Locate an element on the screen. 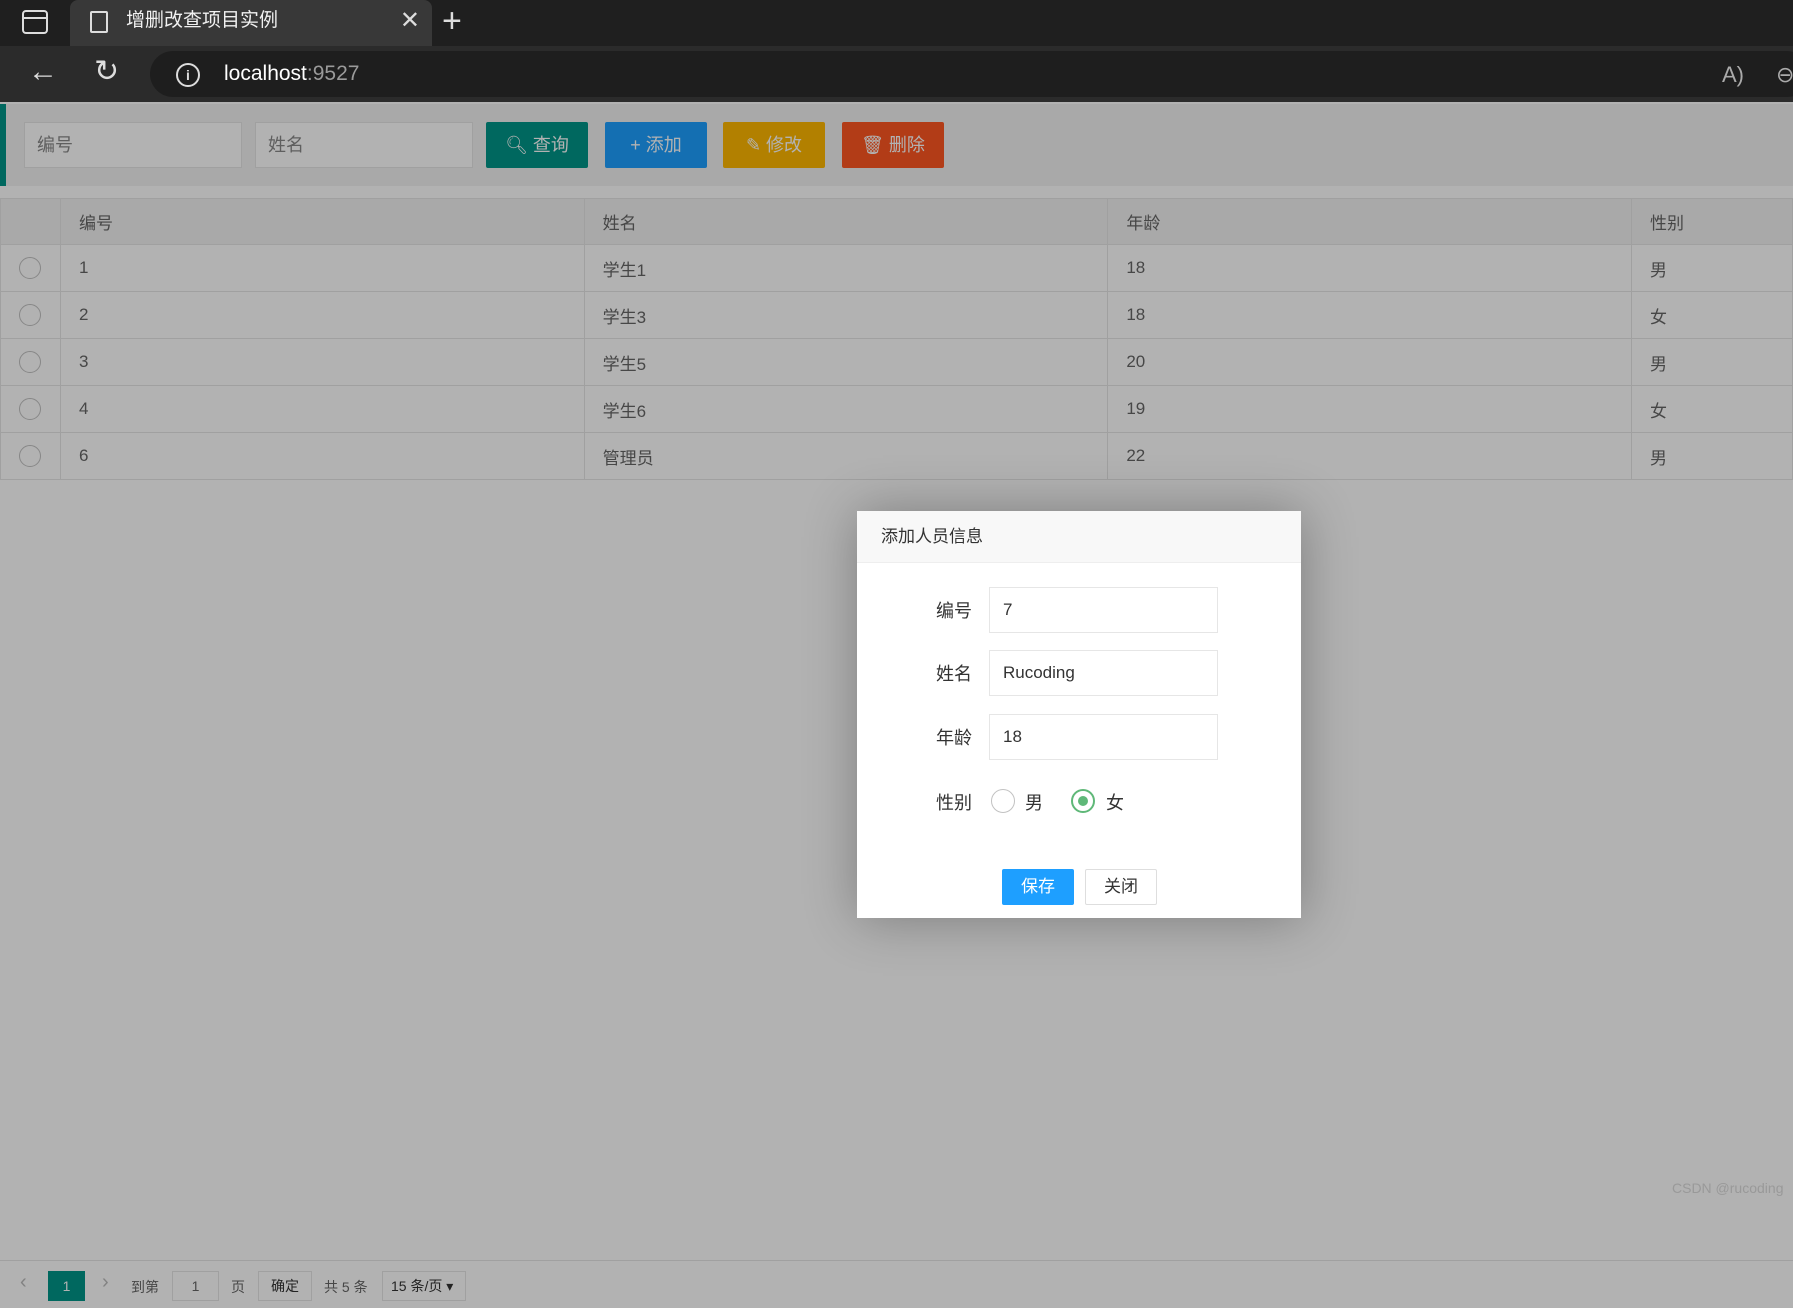 The height and width of the screenshot is (1308, 1793). address-bar: ← ↻ i localhost:9527 A) ⊖ is located at coordinates (896, 74).